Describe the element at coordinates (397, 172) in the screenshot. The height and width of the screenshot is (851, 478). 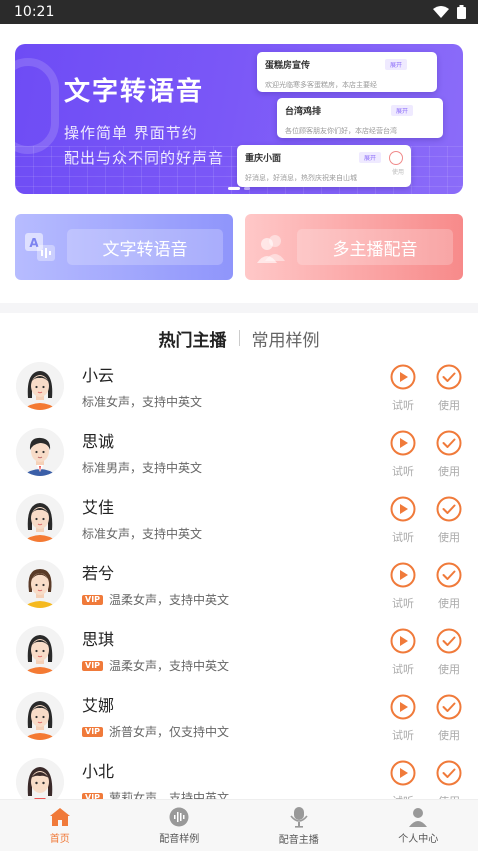
I see `card-use-label: 使用` at that location.